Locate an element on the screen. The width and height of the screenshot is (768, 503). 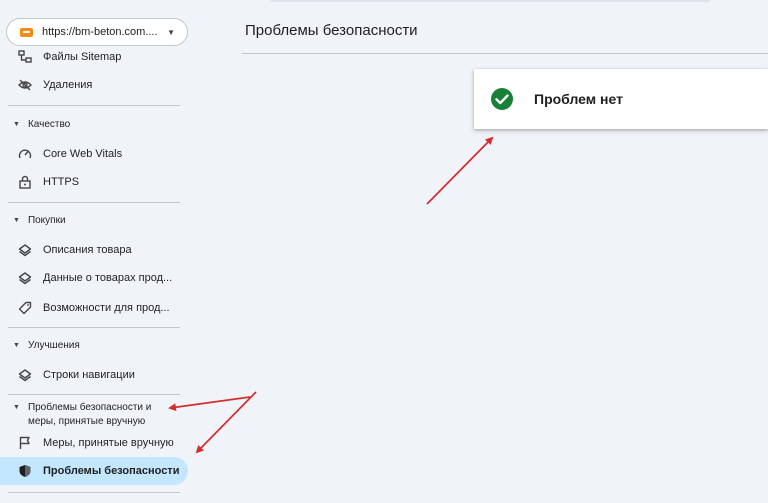
nav-security-issues-label: Проблемы безопасности is located at coordinates (111, 471).